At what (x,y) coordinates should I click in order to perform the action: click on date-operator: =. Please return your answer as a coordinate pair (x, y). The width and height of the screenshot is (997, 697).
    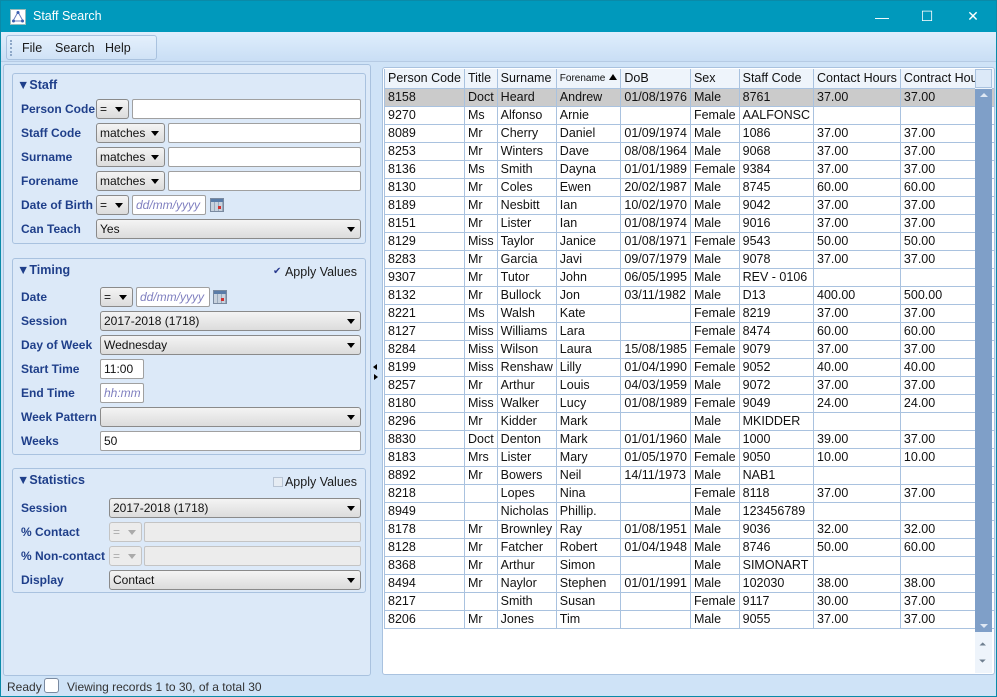
    Looking at the image, I should click on (116, 297).